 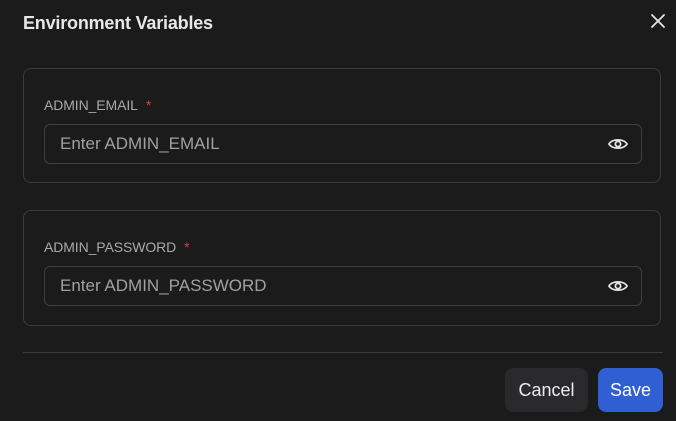 I want to click on admin-password-input-wrapper, so click(x=343, y=286).